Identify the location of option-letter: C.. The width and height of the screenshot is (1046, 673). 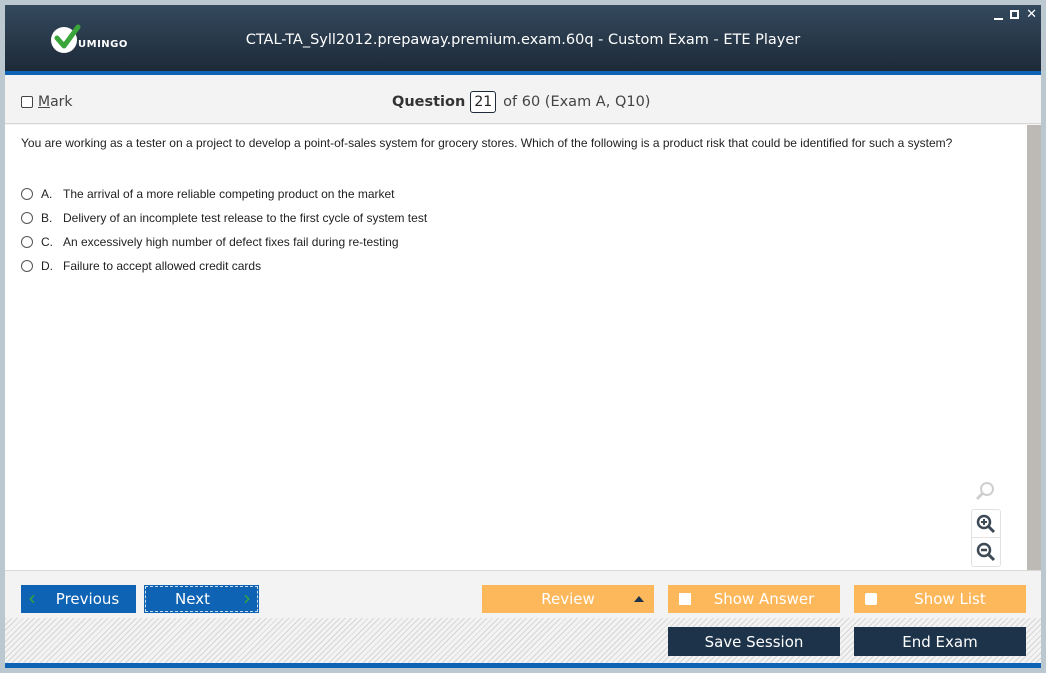
(47, 242).